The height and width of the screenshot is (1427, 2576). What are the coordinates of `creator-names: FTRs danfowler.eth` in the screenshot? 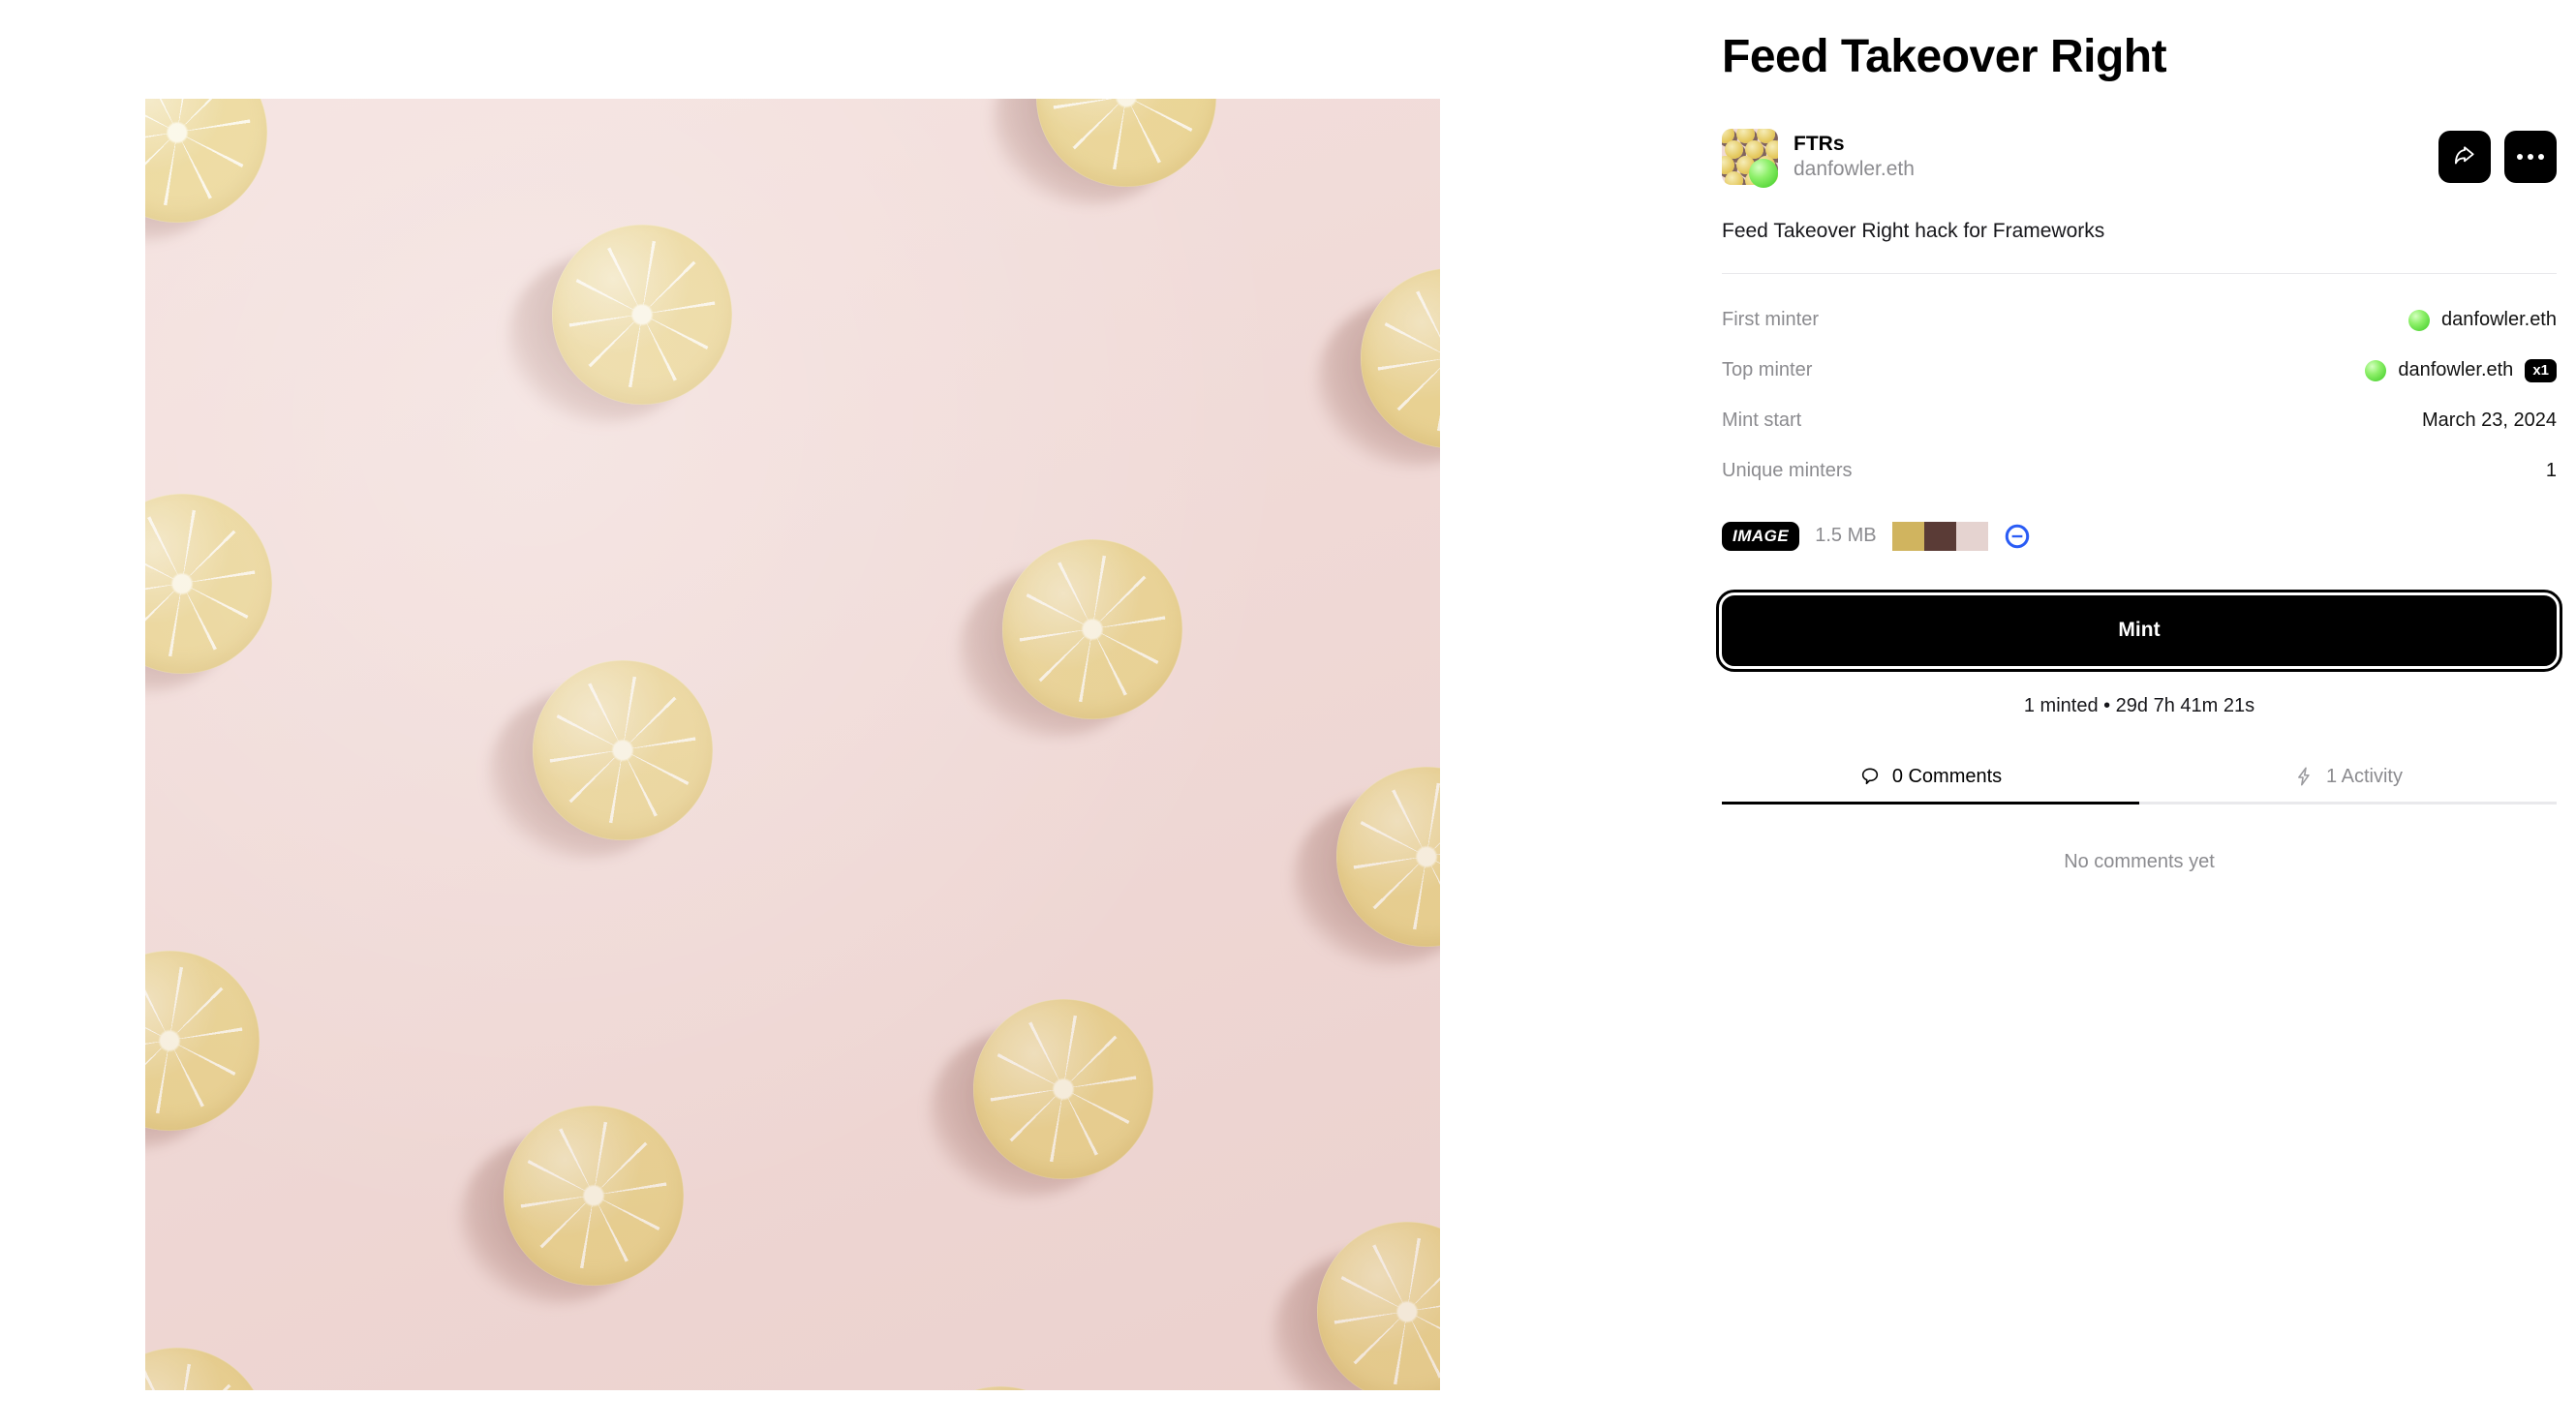 It's located at (1854, 157).